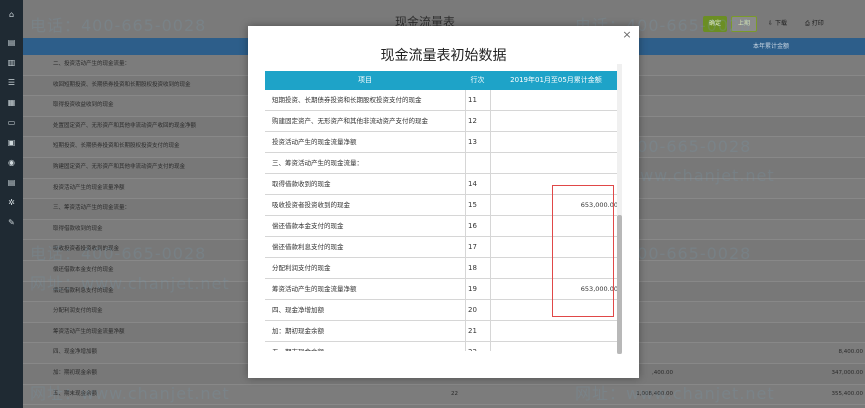 This screenshot has height=408, width=865. Describe the element at coordinates (851, 352) in the screenshot. I see `row-cumulative-value: 8,400.00` at that location.